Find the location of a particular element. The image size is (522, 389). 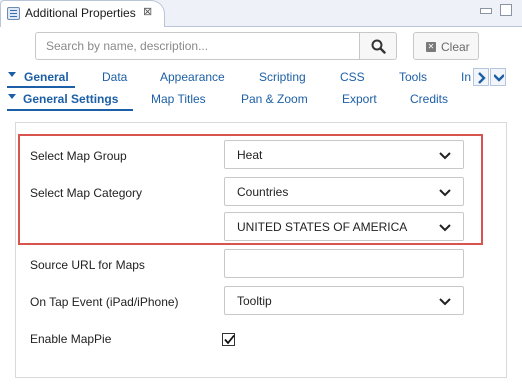

tab-pan-zoom: Pan & Zoom is located at coordinates (274, 99).